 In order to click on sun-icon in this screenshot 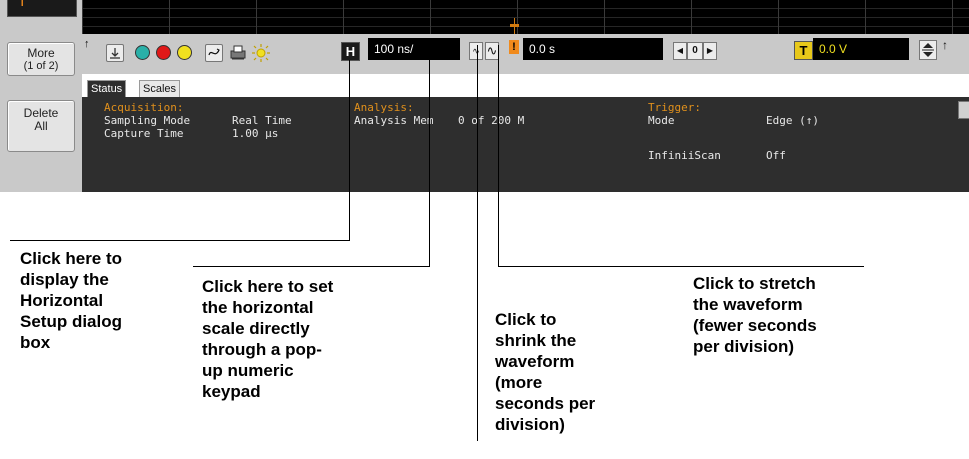, I will do `click(261, 53)`.